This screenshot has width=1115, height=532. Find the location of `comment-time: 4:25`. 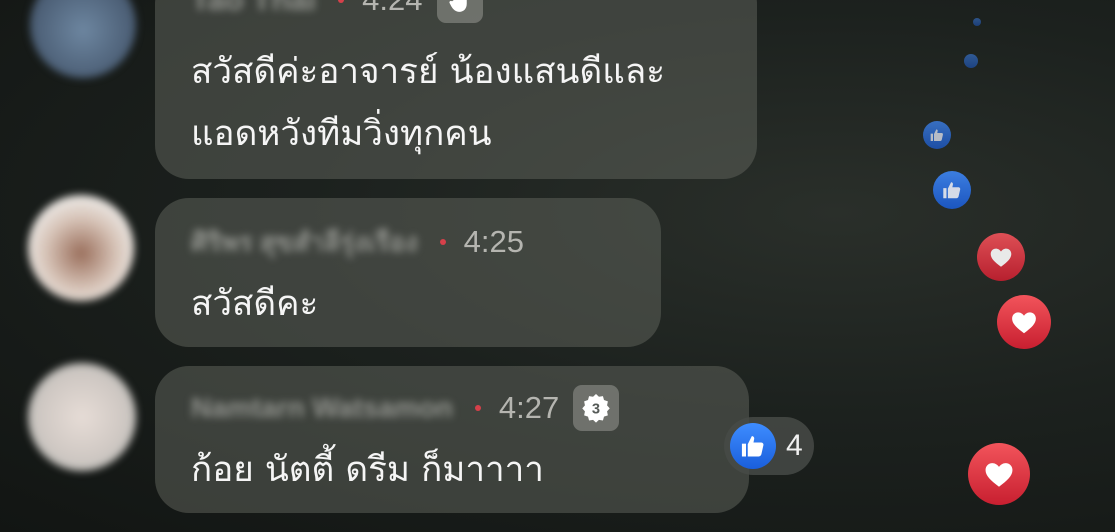

comment-time: 4:25 is located at coordinates (494, 241).